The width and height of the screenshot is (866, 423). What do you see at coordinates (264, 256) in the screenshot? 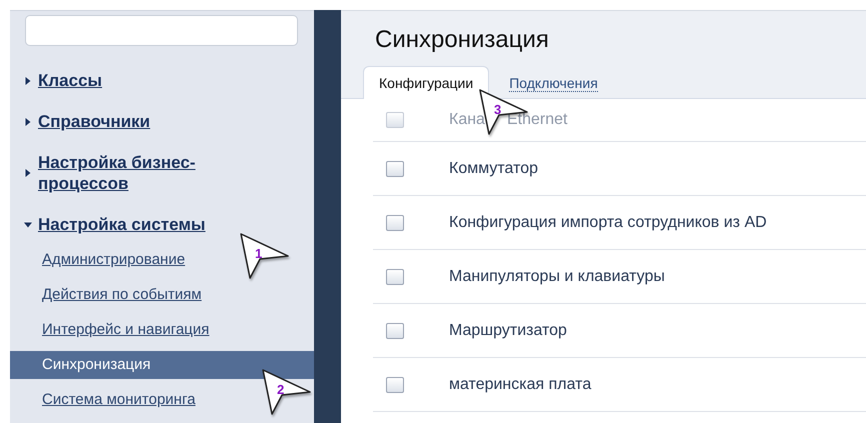
I see `pointer-callout: 1` at bounding box center [264, 256].